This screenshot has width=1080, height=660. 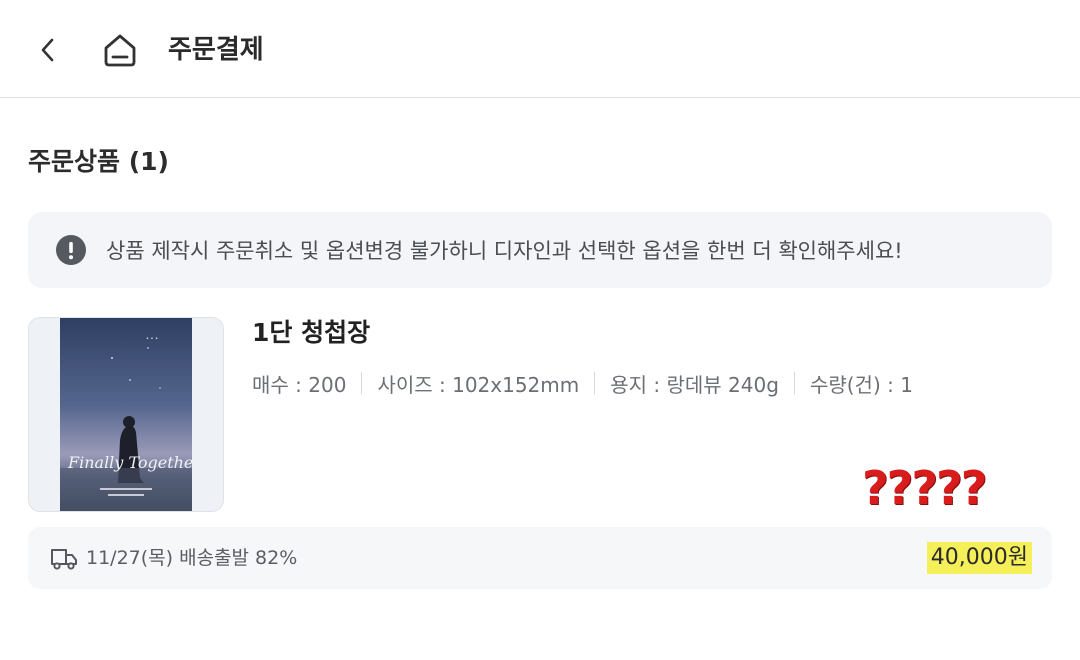 I want to click on product-thumbnail: • • • Finally Together, so click(x=126, y=414).